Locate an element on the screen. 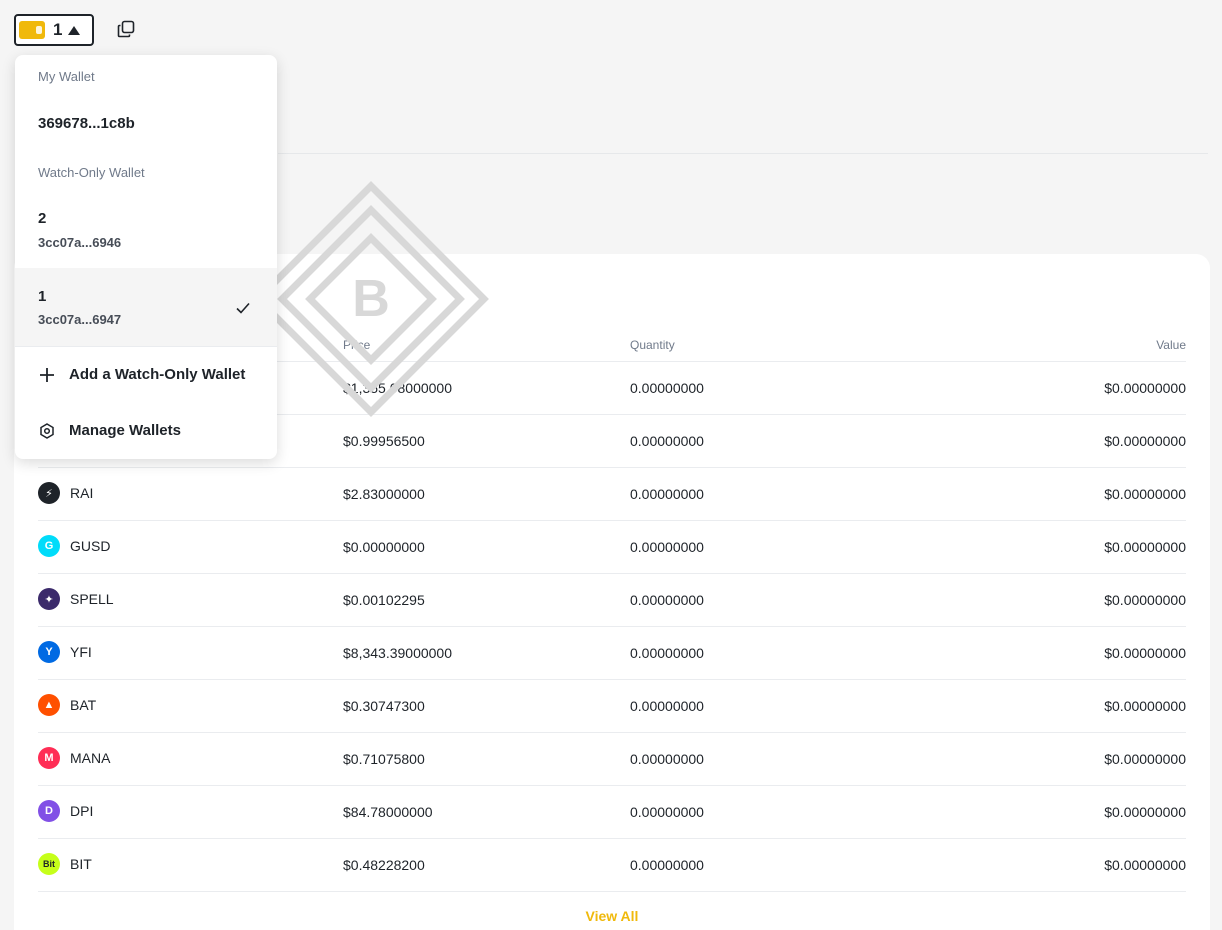 The image size is (1222, 930). rai-coin-icon: ⚡ is located at coordinates (49, 493).